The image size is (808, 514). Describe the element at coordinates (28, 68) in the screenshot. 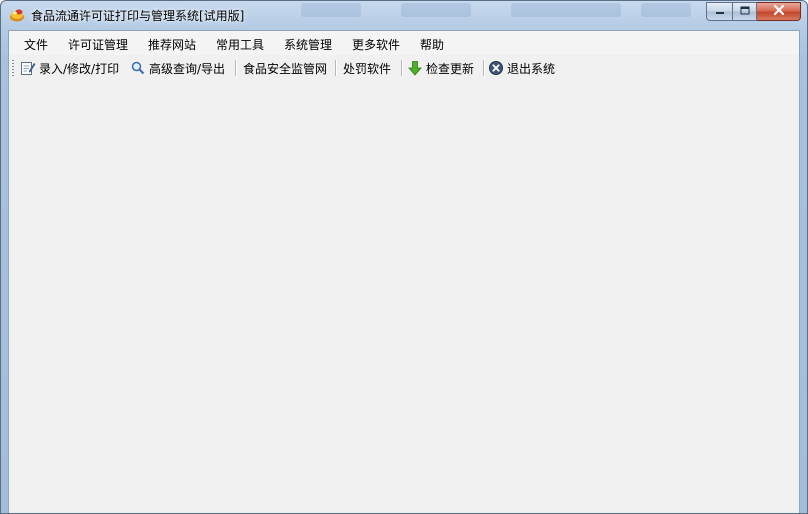

I see `edit-document-icon` at that location.